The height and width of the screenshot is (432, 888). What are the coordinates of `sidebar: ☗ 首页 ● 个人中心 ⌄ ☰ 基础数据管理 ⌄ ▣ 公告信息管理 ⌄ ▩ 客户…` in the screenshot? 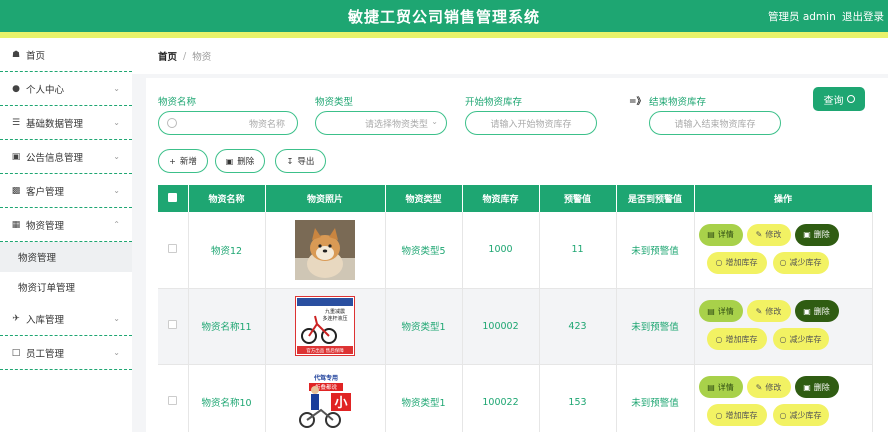 It's located at (66, 235).